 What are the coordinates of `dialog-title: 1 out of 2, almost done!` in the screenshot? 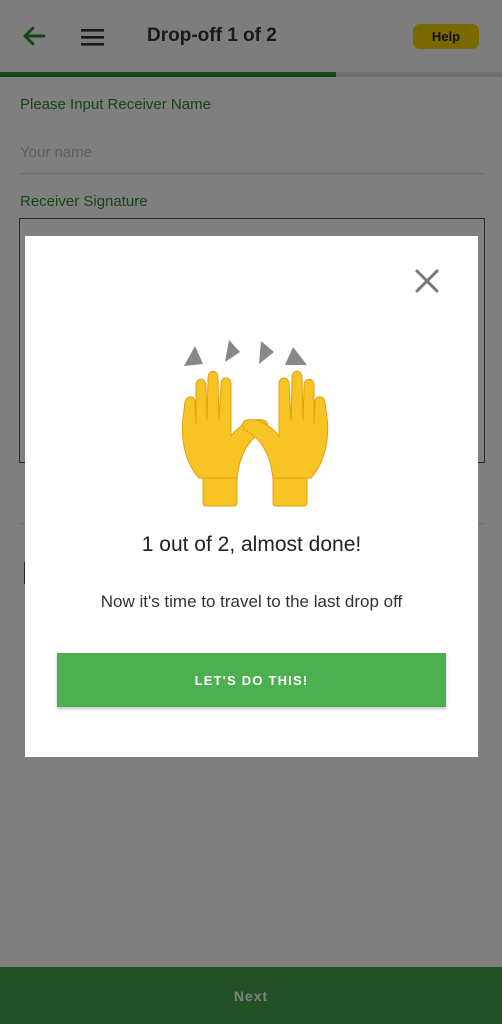 It's located at (251, 544).